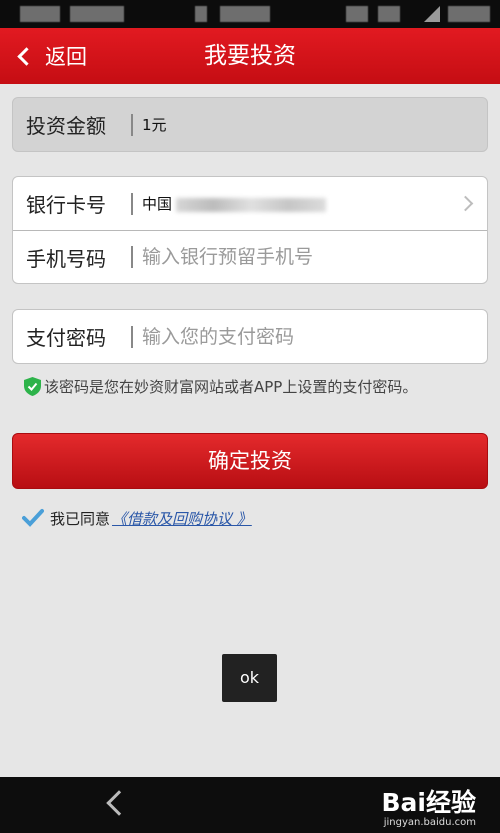 The image size is (500, 833). I want to click on toast-message: ok, so click(249, 678).